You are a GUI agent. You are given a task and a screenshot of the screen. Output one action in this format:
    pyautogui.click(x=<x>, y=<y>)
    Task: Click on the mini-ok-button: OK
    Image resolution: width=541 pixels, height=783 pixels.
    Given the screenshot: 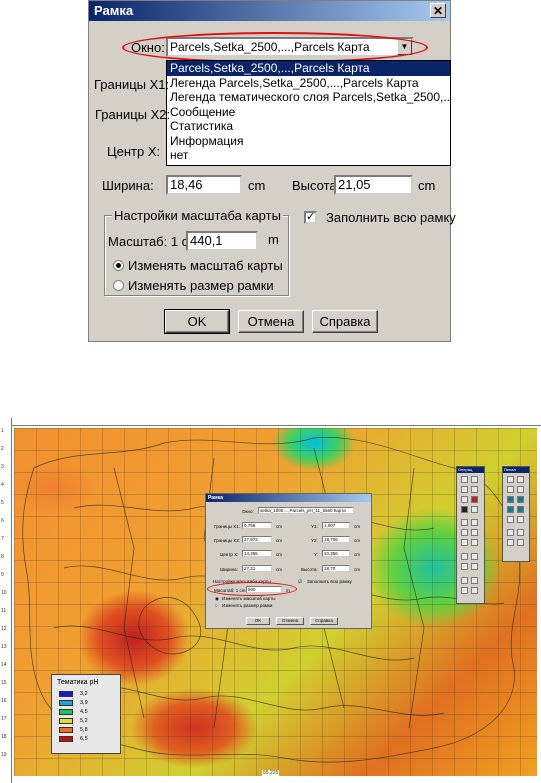 What is the action you would take?
    pyautogui.click(x=258, y=621)
    